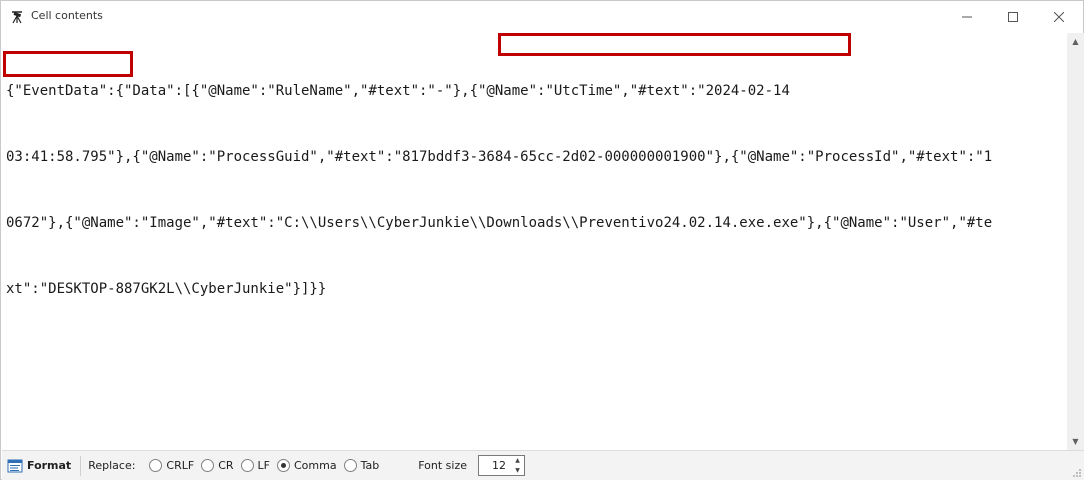 The image size is (1084, 480). I want to click on radio-label: Tab, so click(370, 465).